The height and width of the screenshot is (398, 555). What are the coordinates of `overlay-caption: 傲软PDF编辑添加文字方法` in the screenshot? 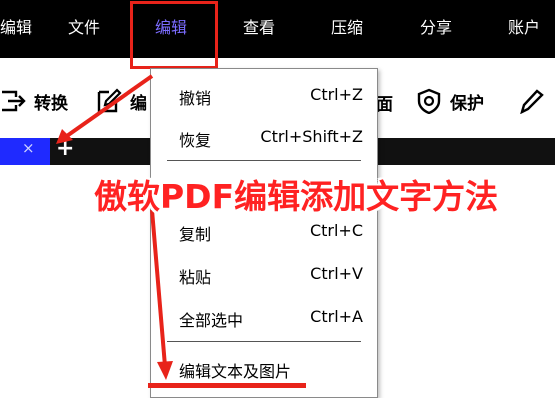 It's located at (296, 196).